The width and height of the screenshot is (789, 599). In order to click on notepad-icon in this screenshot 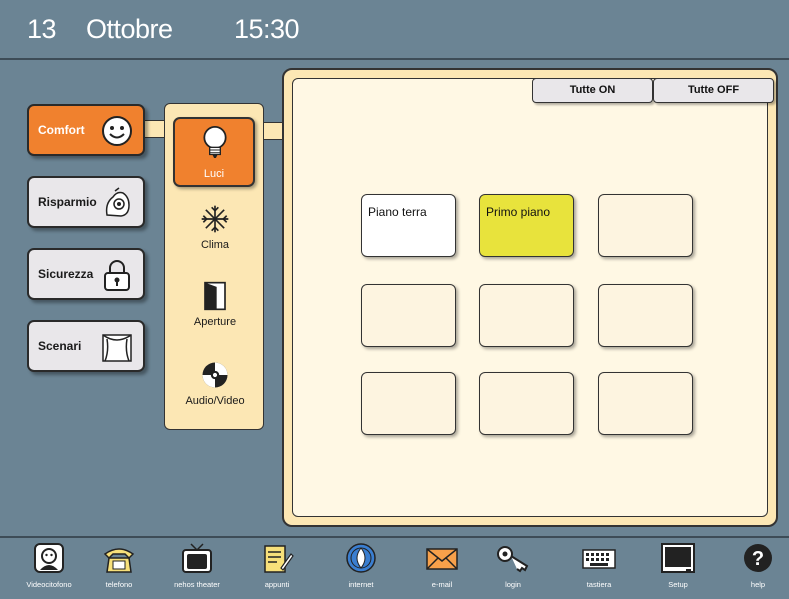, I will do `click(279, 559)`.